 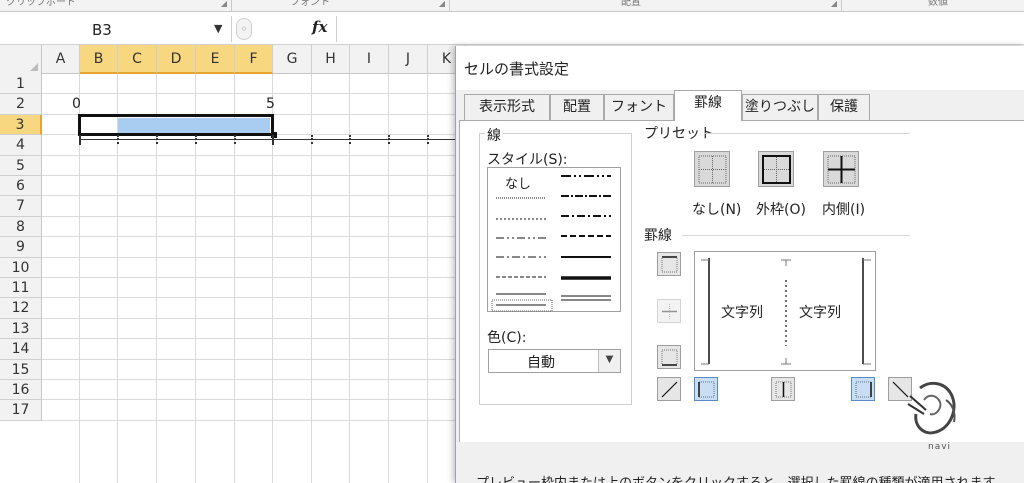 I want to click on border-diagonal-up-button, so click(x=669, y=389).